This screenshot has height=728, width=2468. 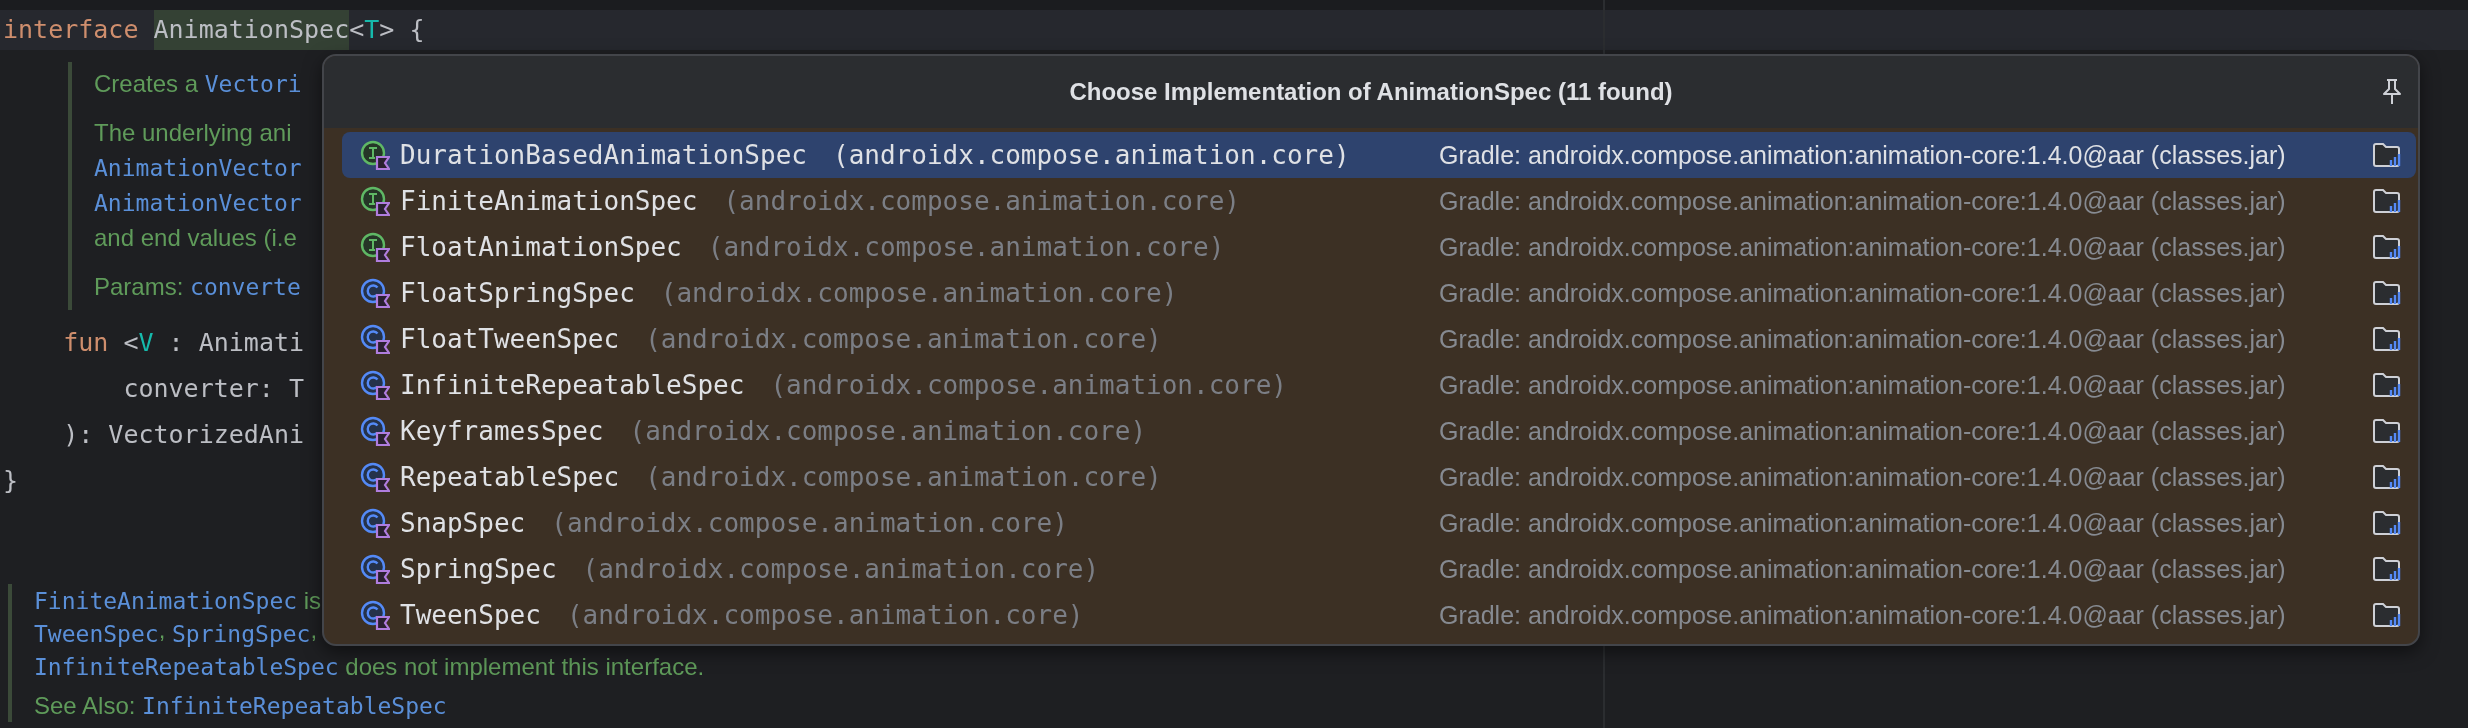 I want to click on list-item: InfiniteRepeatableSpec (androidx.compose.animation.core) Gradle: androidx.compose.animation:animation-core:1.4.0@aar (classes.jar), so click(x=1379, y=385).